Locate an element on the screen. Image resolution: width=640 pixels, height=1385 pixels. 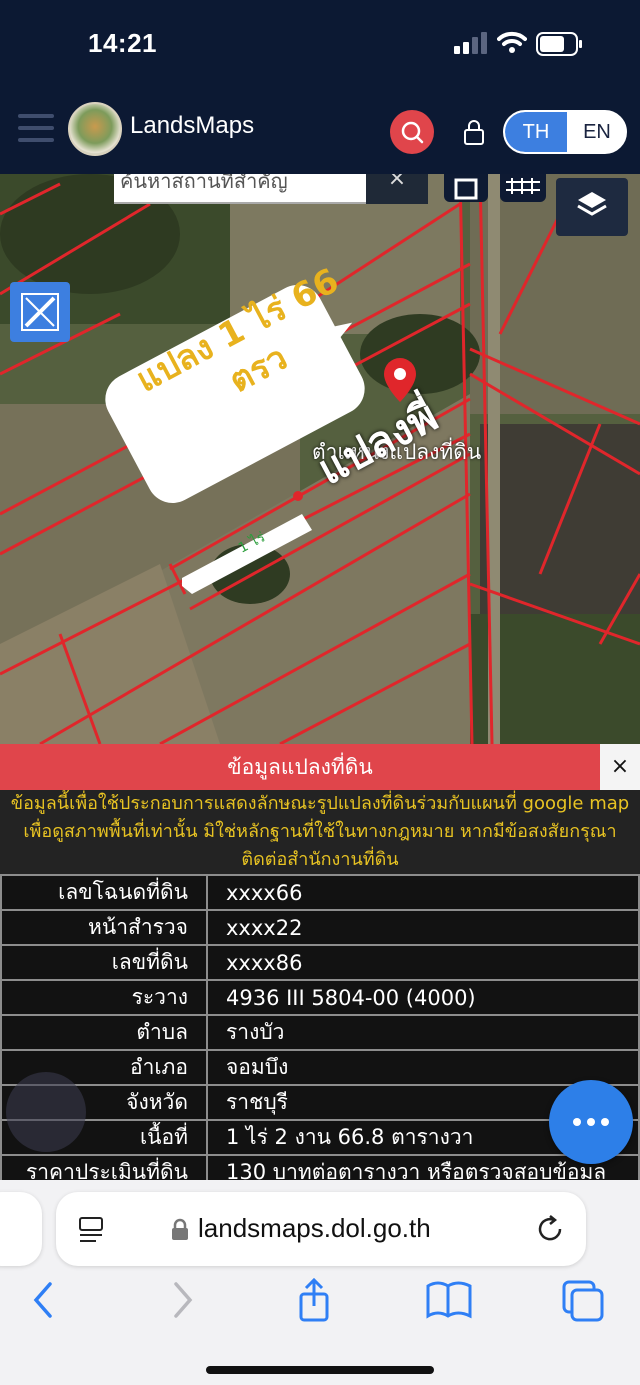
search-icon is located at coordinates (412, 132).